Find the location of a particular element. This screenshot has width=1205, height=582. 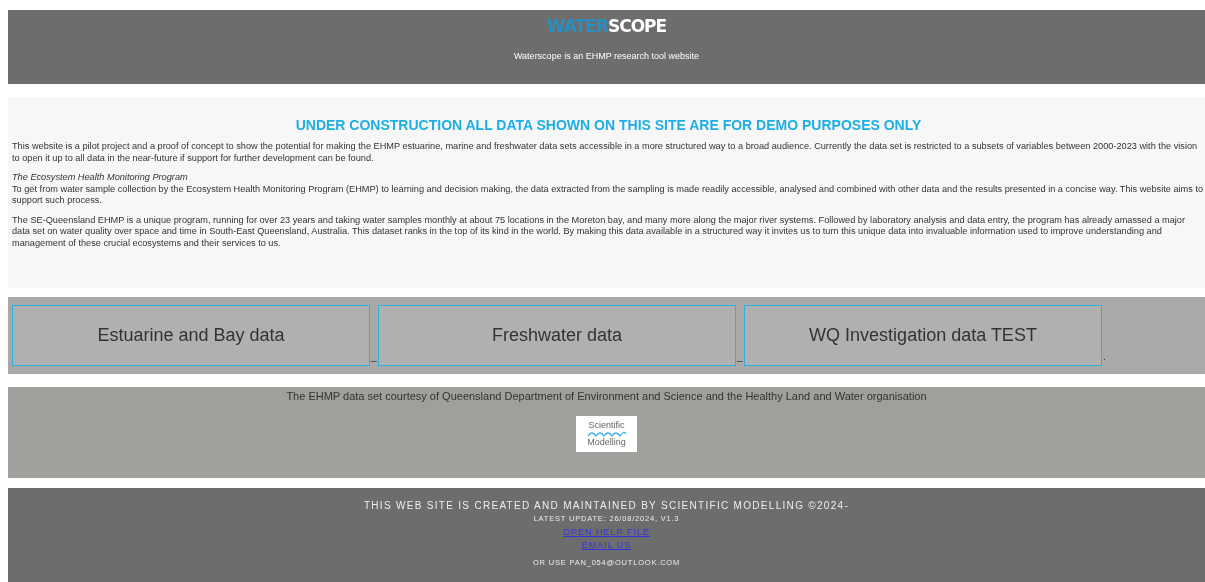

queensland-paragraph: The SE-Queensland EHMP is a unique program, running for over 23 years and taking water samples monthly at about 75 locations in the Moreton bay, and many more along the major river systems. Followed by laboratory analysis and data entry, the program has already amassed a major data set on water quality over space and time in South-East Queensland, Australia. This dataset ranks in the top of its kind in the world. By making this data available in a structured way it invites us to turn this unique data into invaluable information used to improve understanding and management of these crucial ecosystems and their services to us. is located at coordinates (599, 231).